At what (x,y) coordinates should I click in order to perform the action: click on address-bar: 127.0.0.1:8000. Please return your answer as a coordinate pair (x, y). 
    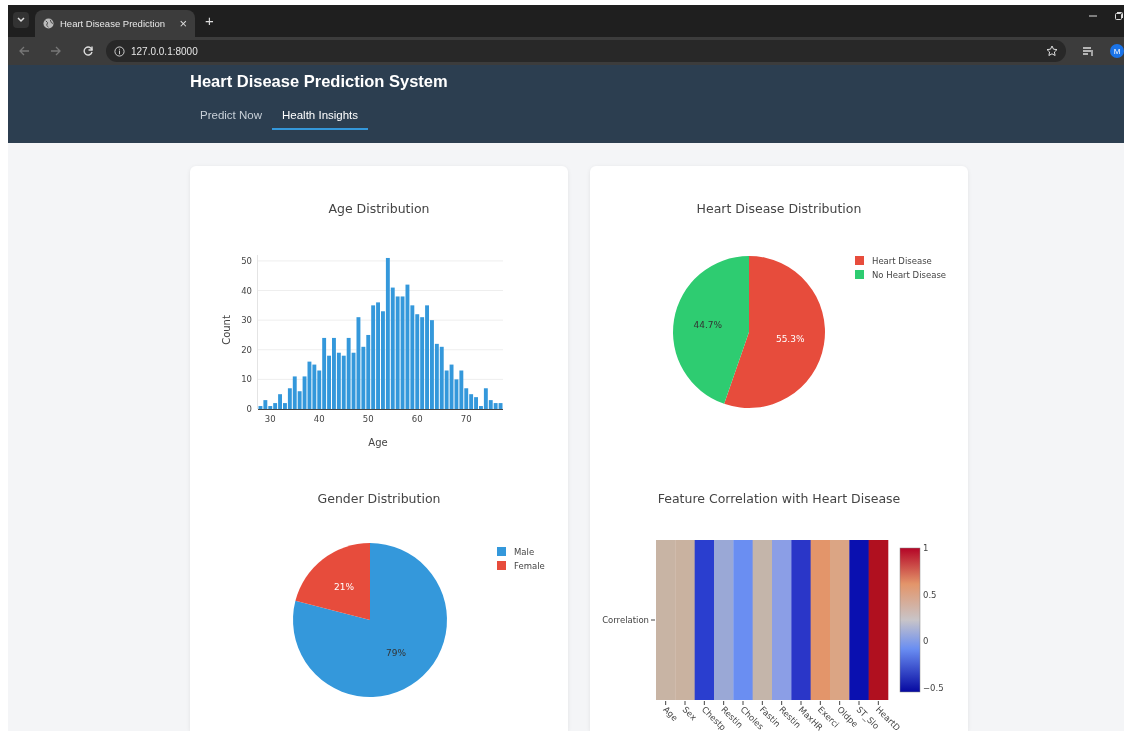
    Looking at the image, I should click on (586, 51).